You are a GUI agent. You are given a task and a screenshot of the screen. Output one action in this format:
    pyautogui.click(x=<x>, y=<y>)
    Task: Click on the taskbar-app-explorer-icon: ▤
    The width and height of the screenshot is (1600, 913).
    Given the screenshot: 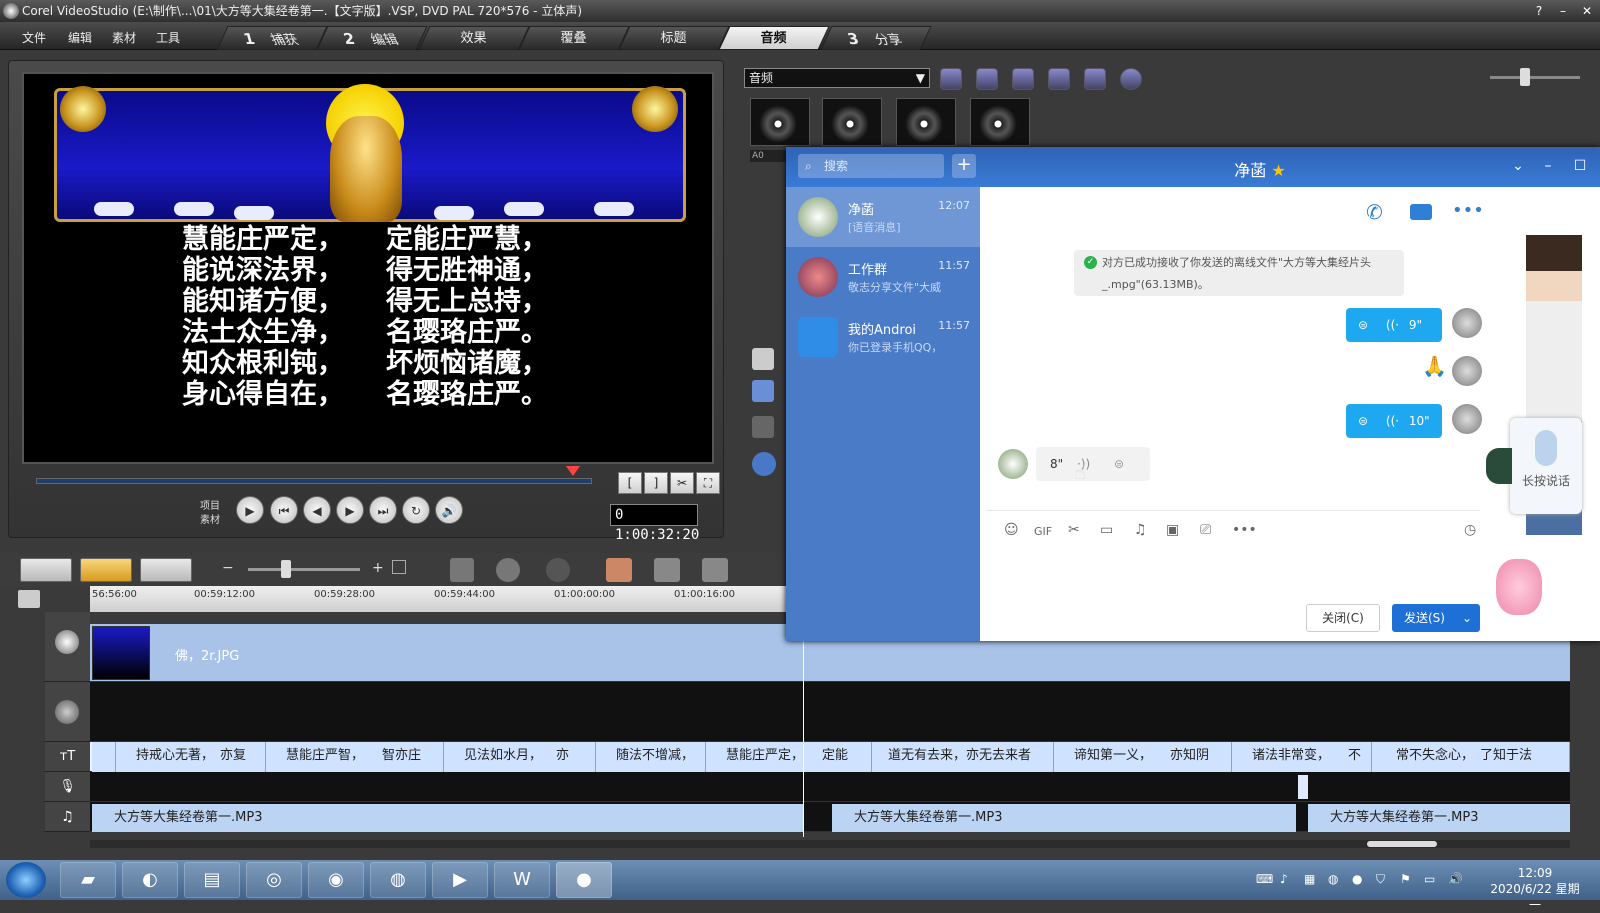 What is the action you would take?
    pyautogui.click(x=212, y=880)
    